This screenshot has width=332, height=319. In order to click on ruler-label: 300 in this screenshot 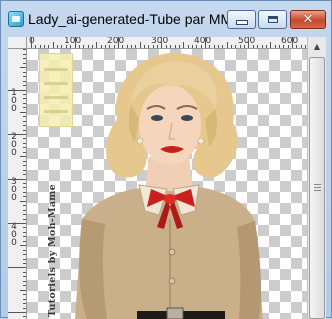, I will do `click(14, 190)`.